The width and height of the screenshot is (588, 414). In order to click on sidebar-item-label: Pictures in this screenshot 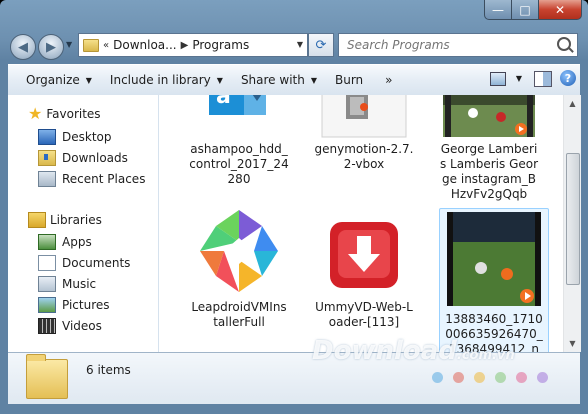, I will do `click(86, 305)`.